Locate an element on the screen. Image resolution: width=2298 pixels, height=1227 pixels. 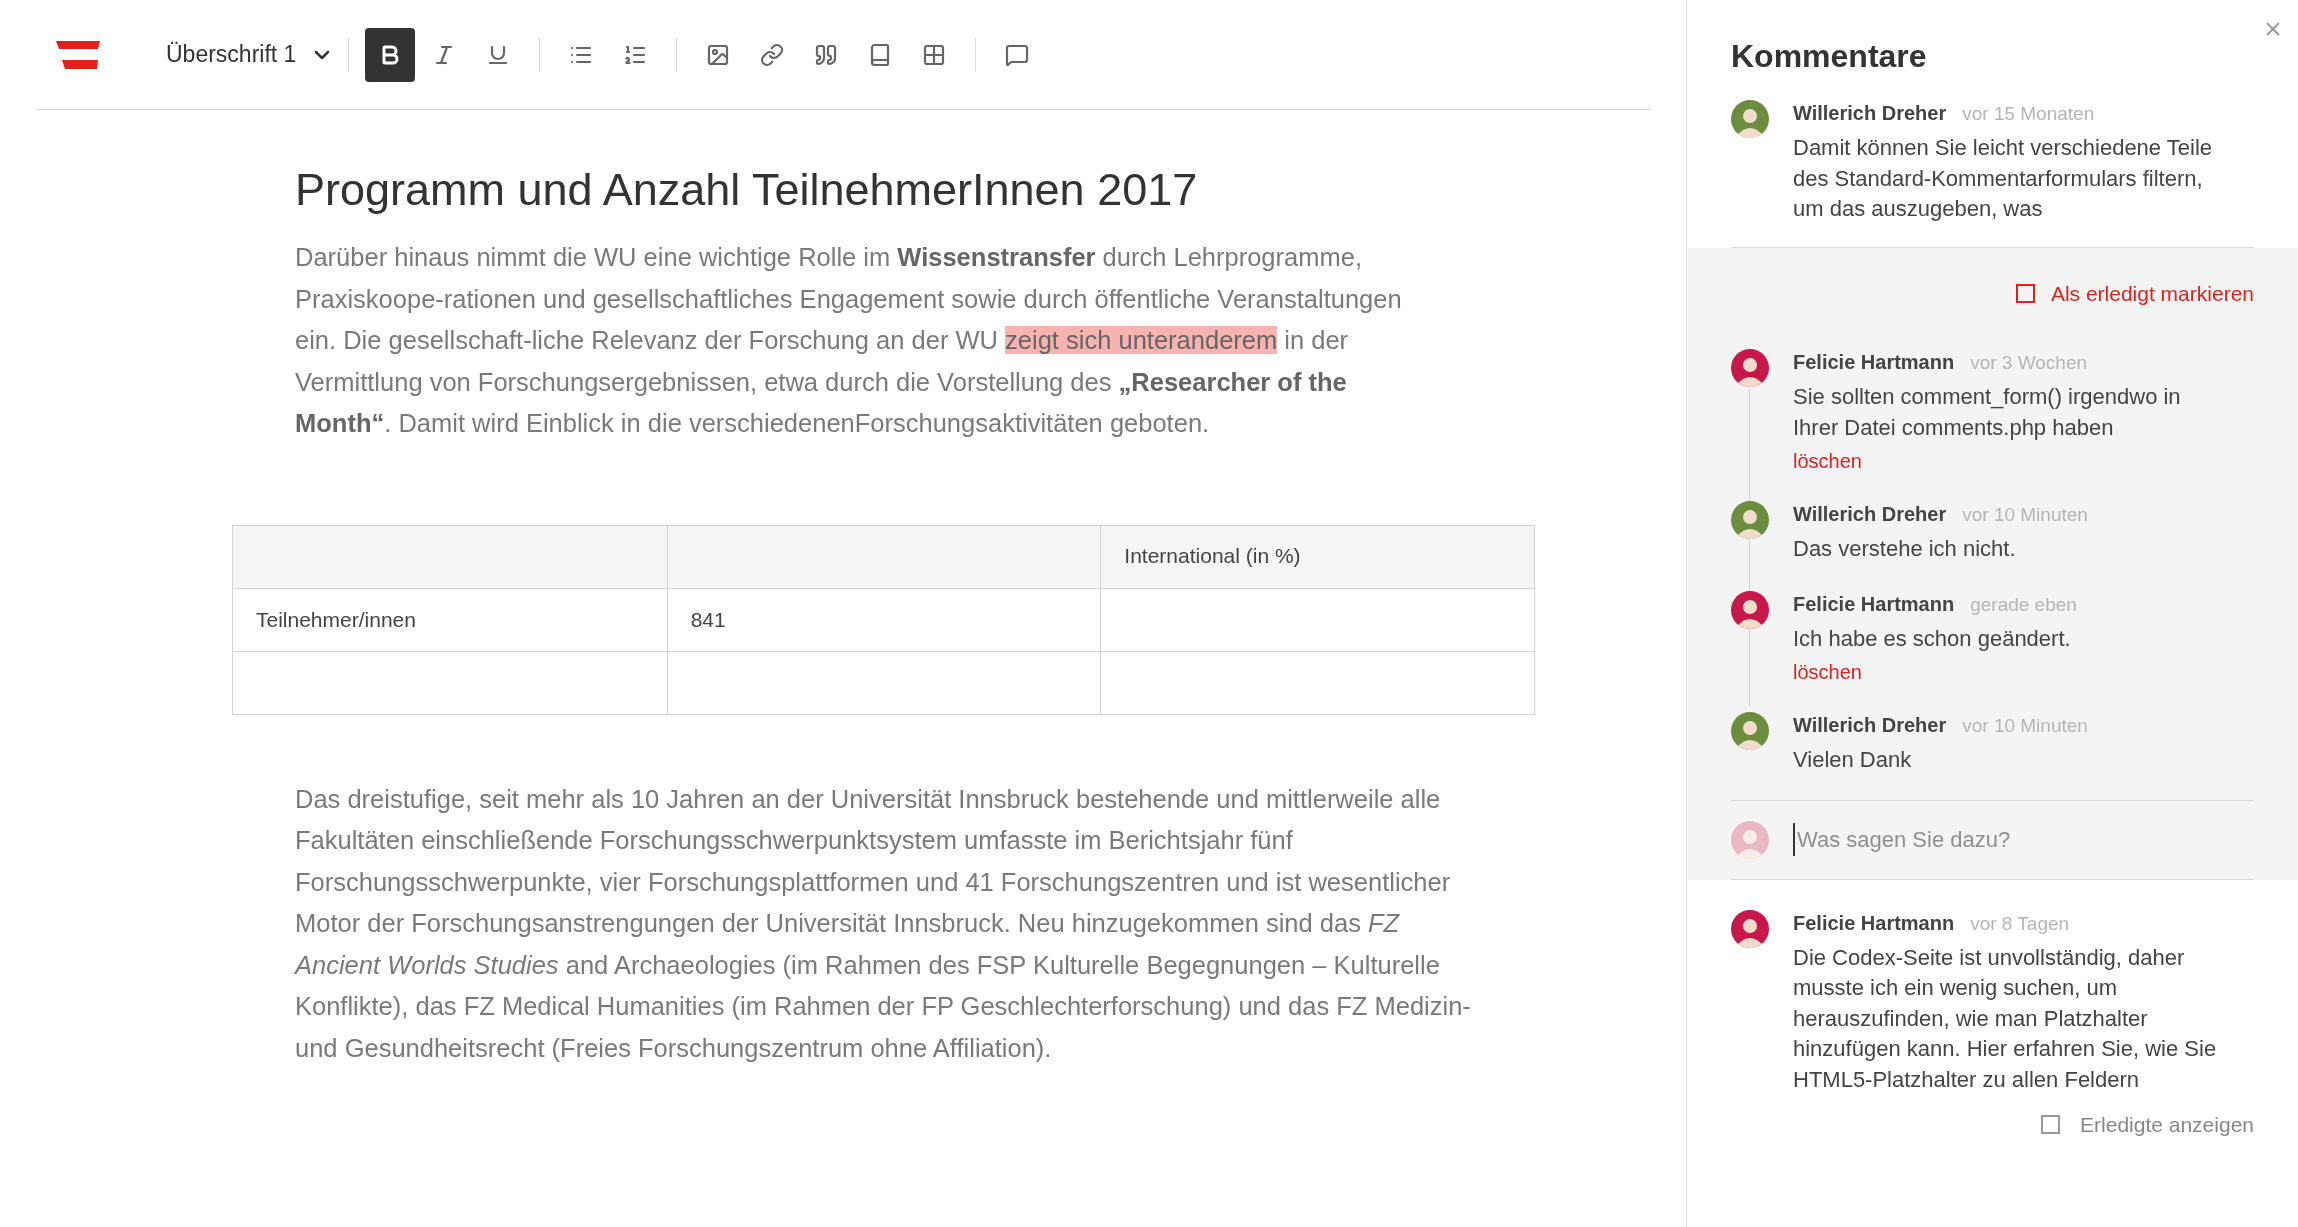
avatar-icon is located at coordinates (1750, 839).